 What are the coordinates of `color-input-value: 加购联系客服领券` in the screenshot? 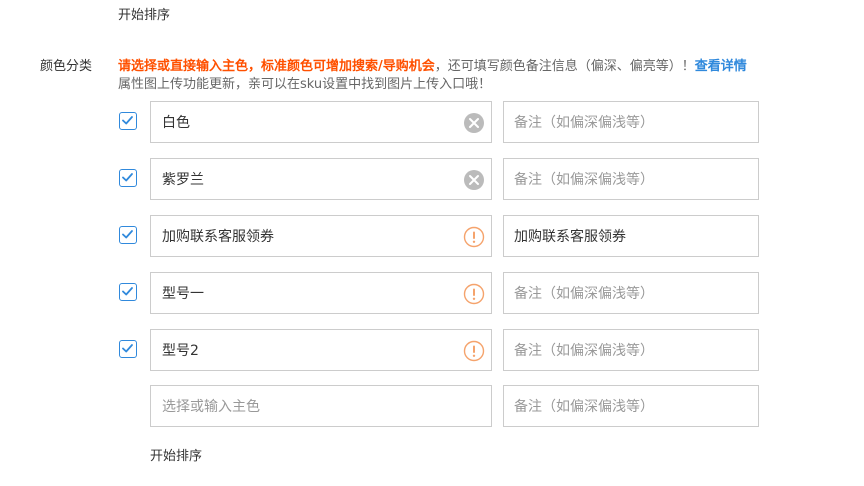 It's located at (218, 237).